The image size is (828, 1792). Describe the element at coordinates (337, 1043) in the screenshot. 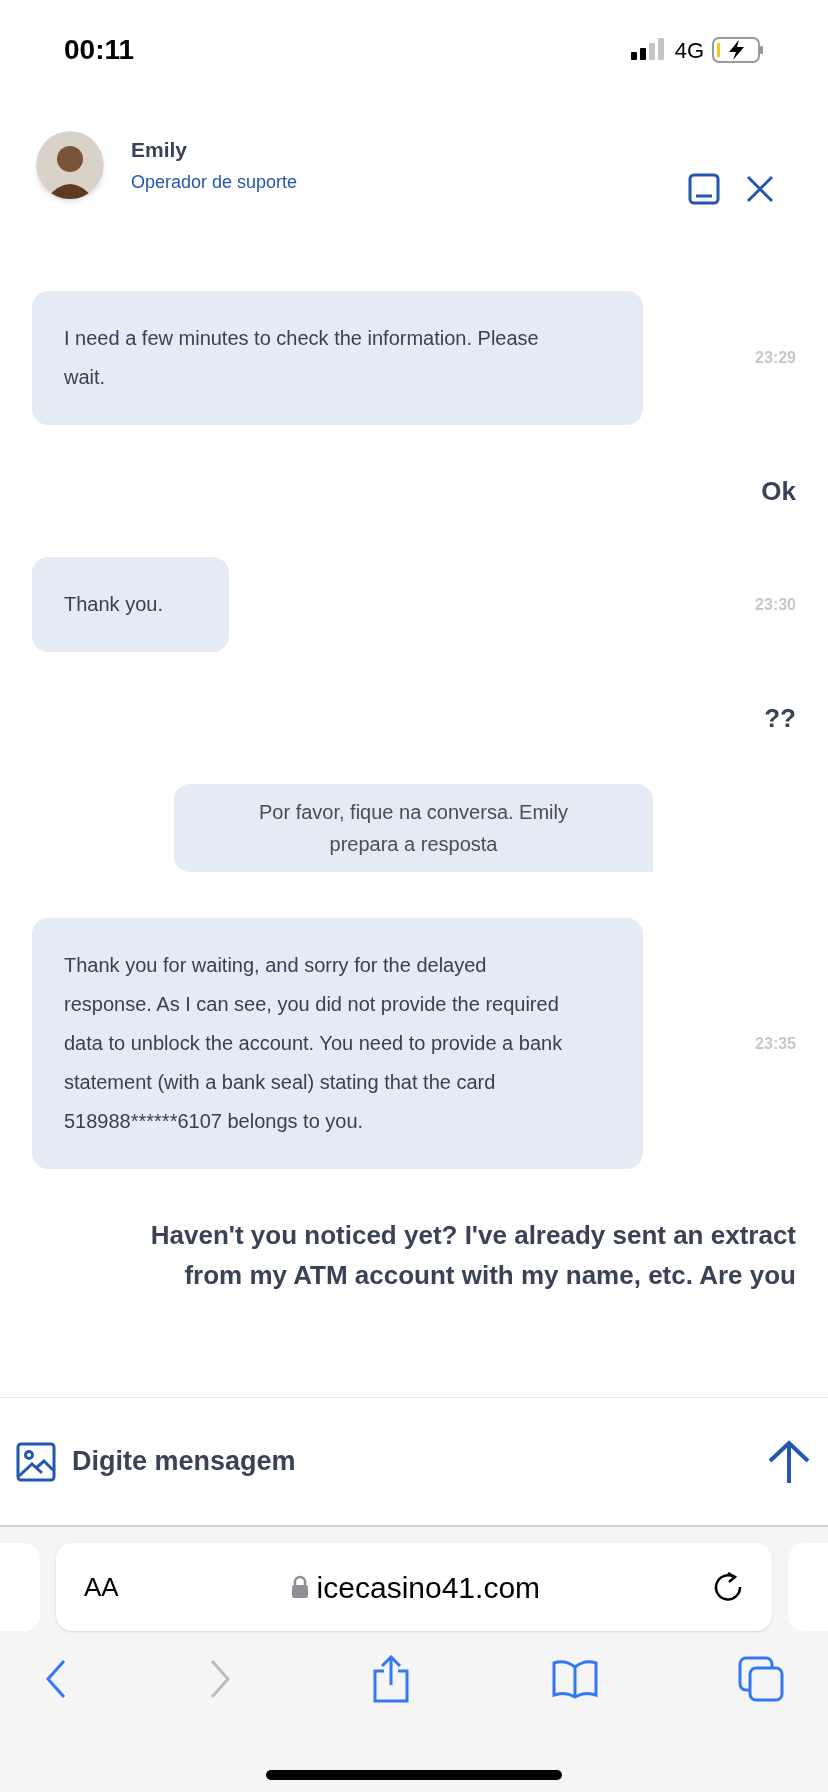

I see `message-bubble: Thank you for waiting, and sorry for the delayed response. As I can see, you did not provide the required data to unblock the account. You need to provide a bank statement (with a bank seal) stating that the card 518988******6107 belongs to you.` at that location.